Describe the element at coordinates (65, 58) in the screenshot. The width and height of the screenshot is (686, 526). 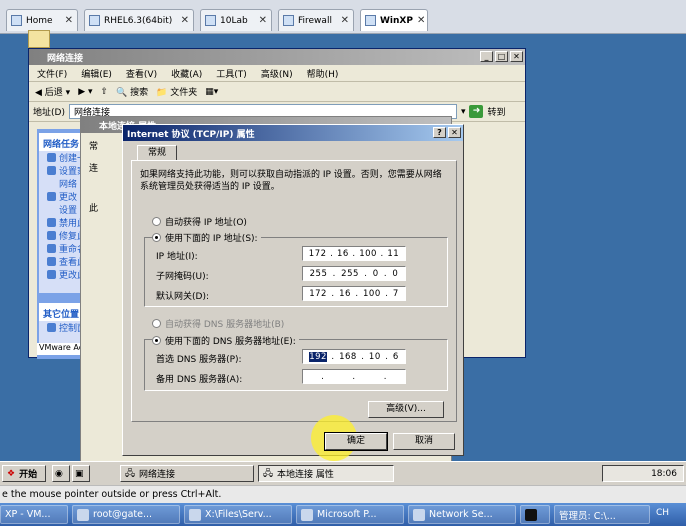
I see `window-title: 网络连接` at that location.